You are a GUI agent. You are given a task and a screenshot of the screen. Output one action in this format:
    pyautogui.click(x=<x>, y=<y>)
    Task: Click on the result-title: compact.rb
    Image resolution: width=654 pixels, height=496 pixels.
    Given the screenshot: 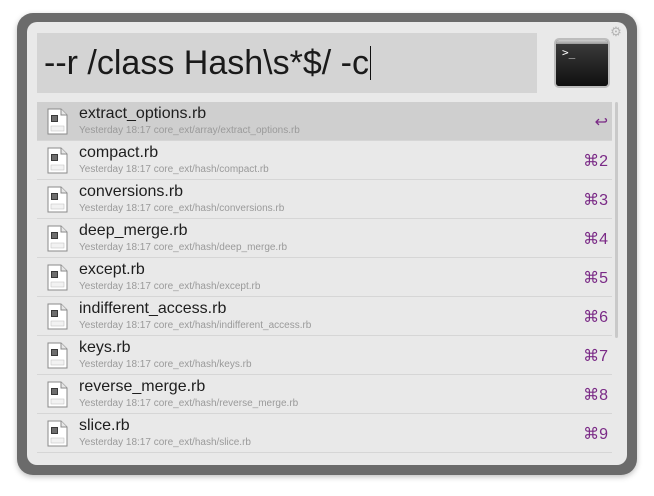 What is the action you would take?
    pyautogui.click(x=119, y=152)
    